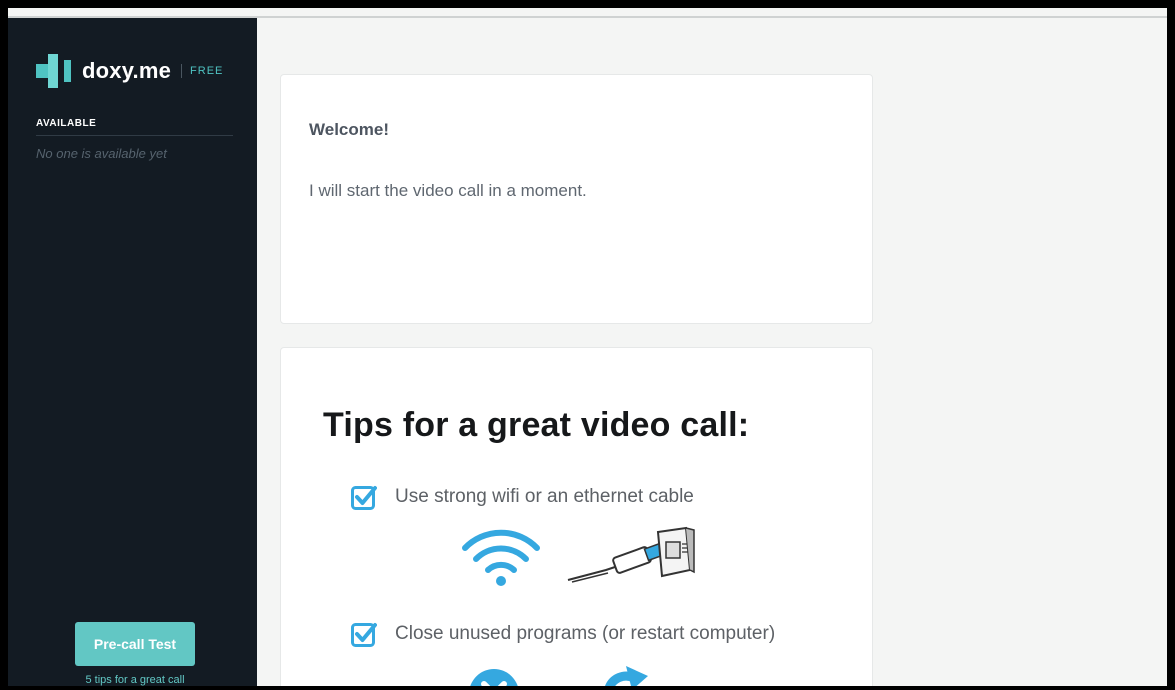 This screenshot has height=690, width=1175. What do you see at coordinates (101, 153) in the screenshot?
I see `available-empty-text: No one is available yet` at bounding box center [101, 153].